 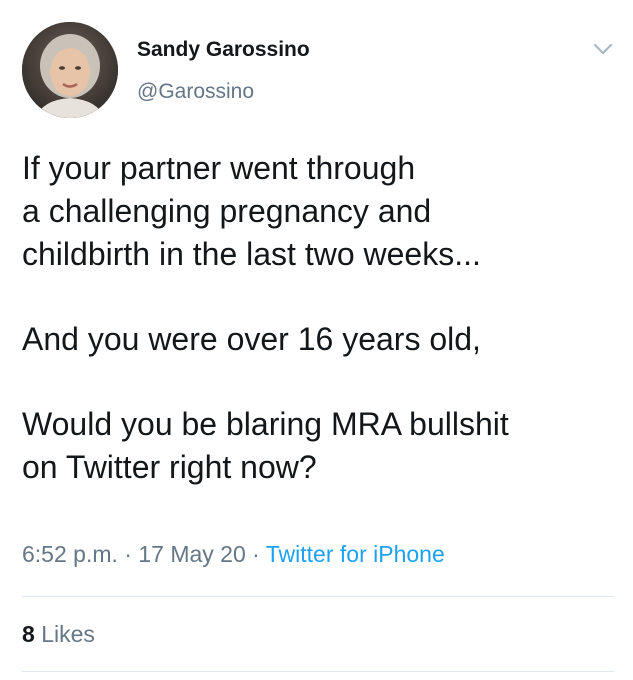 I want to click on tweet-time: 6:52 p.m., so click(x=70, y=554).